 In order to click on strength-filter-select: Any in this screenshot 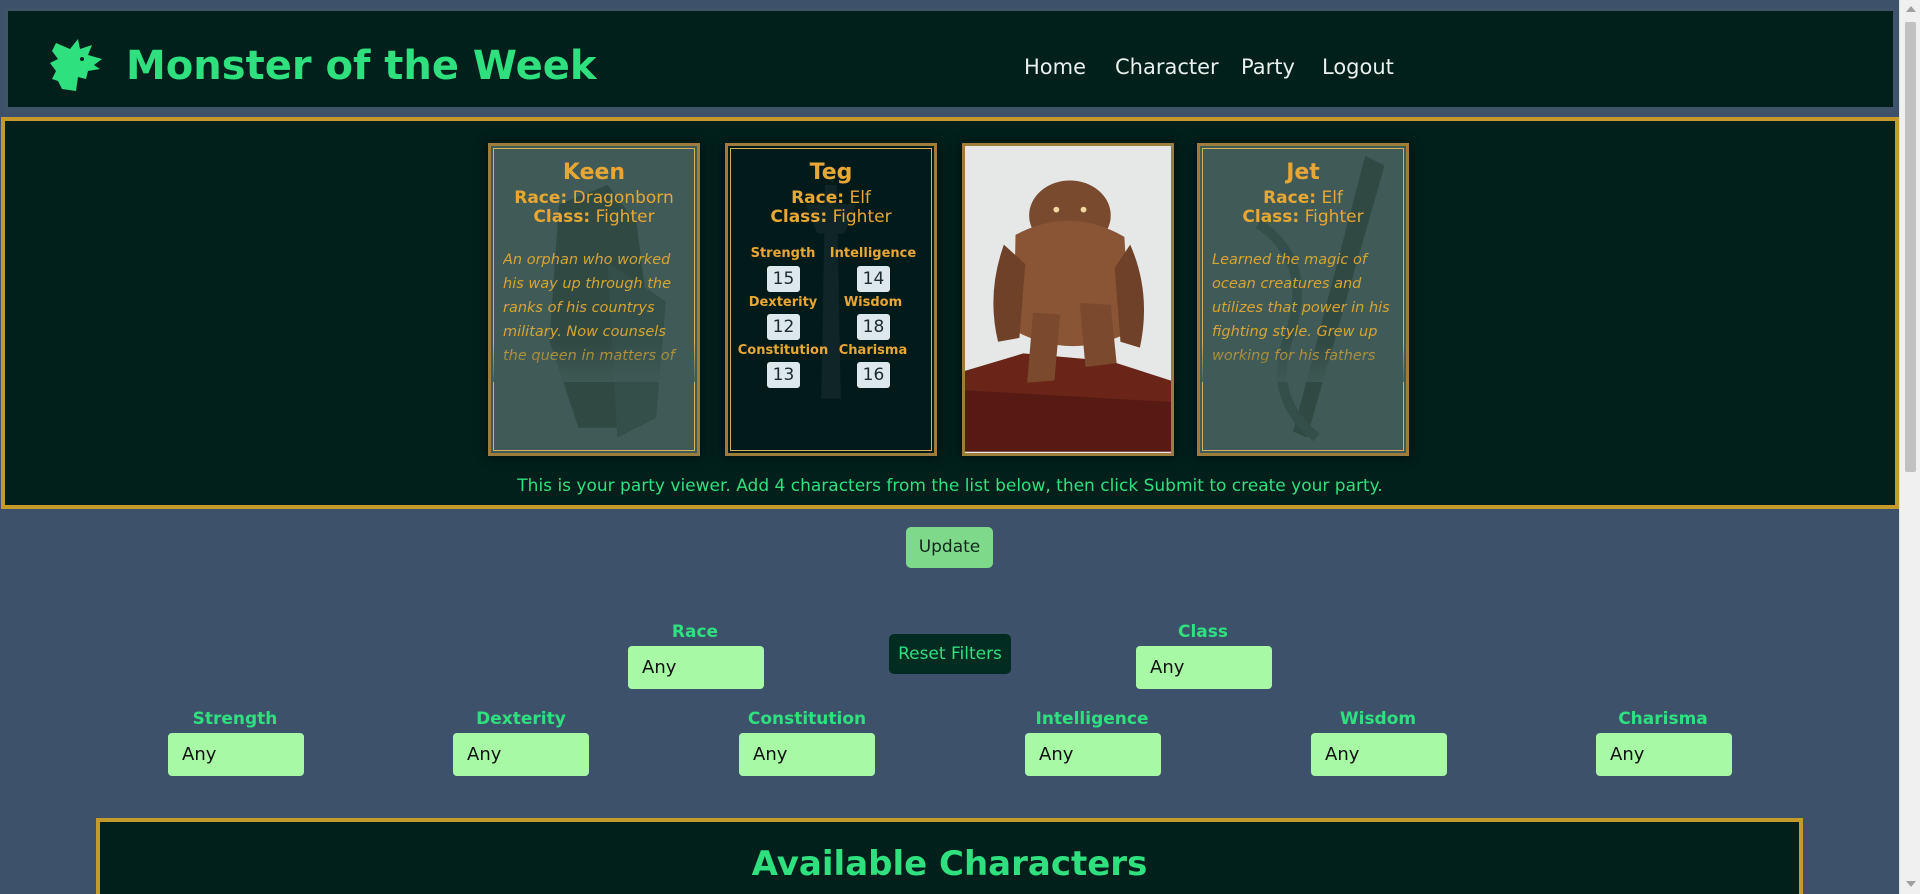, I will do `click(236, 754)`.